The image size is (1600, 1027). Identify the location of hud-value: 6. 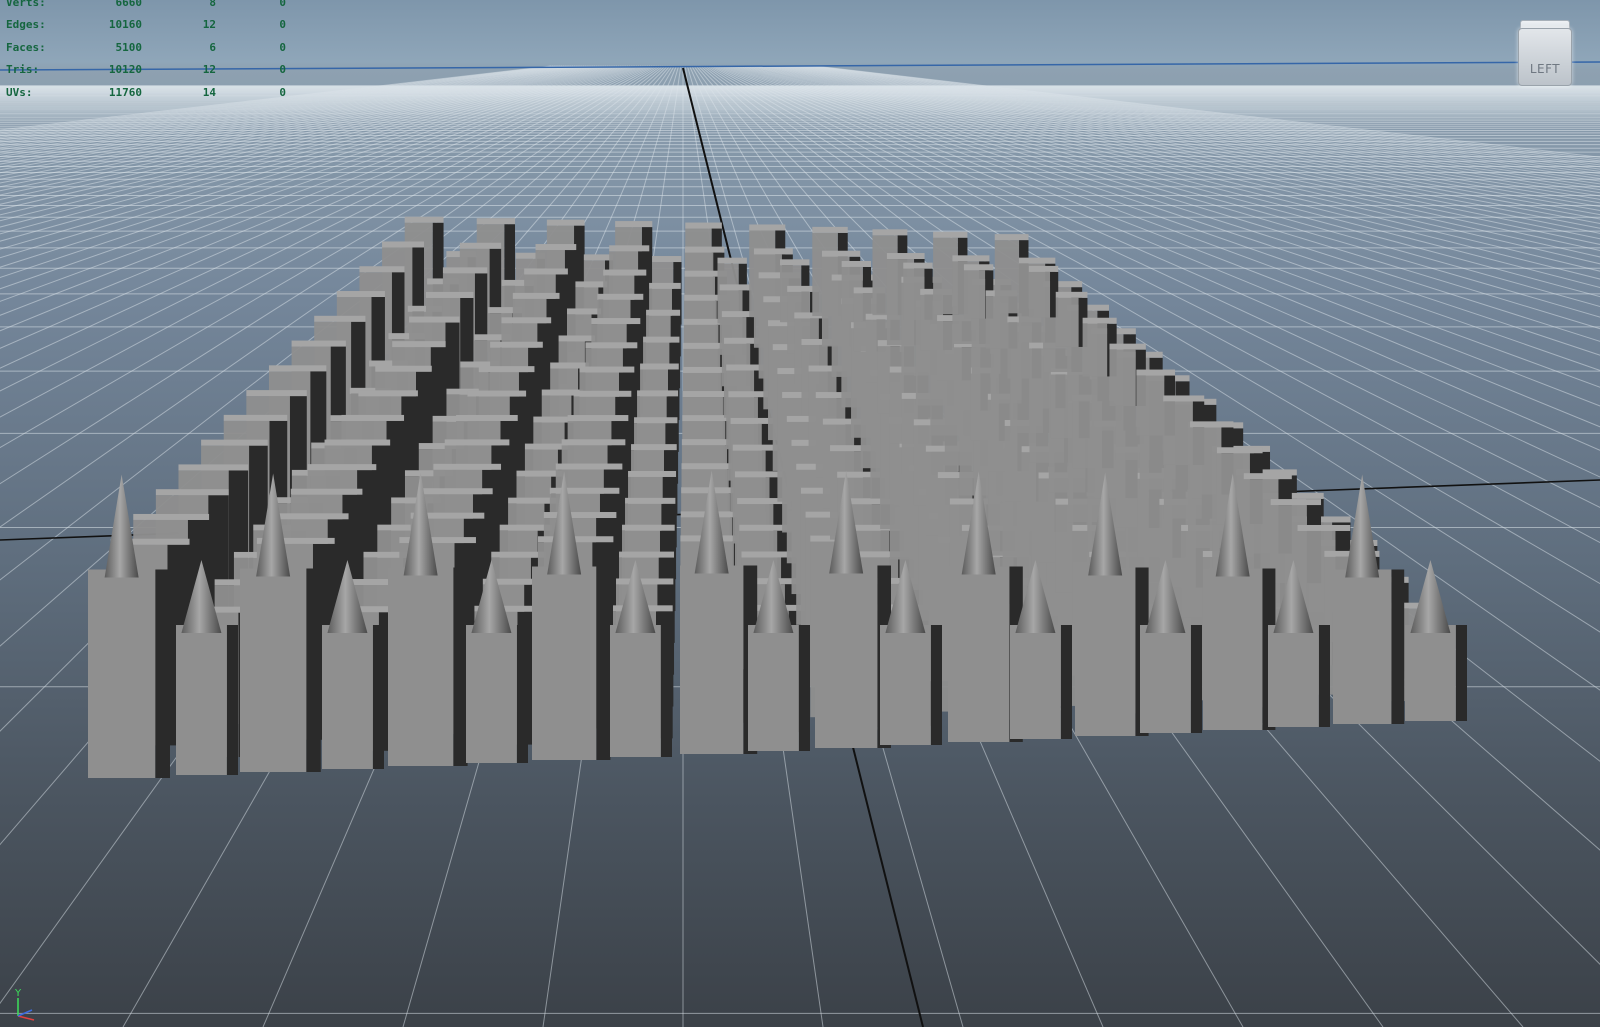
(212, 47).